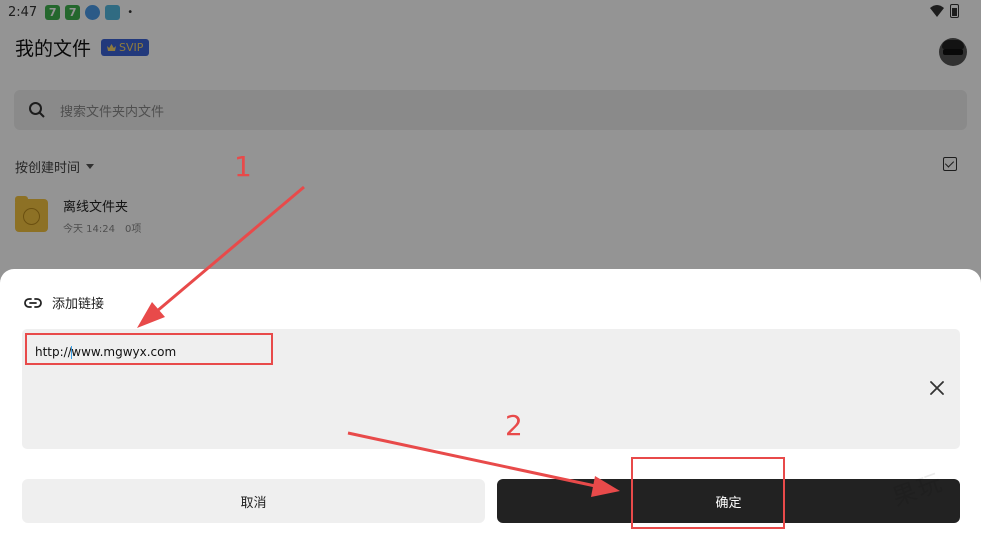 This screenshot has width=981, height=552. What do you see at coordinates (514, 425) in the screenshot?
I see `annotation-step-2: 2` at bounding box center [514, 425].